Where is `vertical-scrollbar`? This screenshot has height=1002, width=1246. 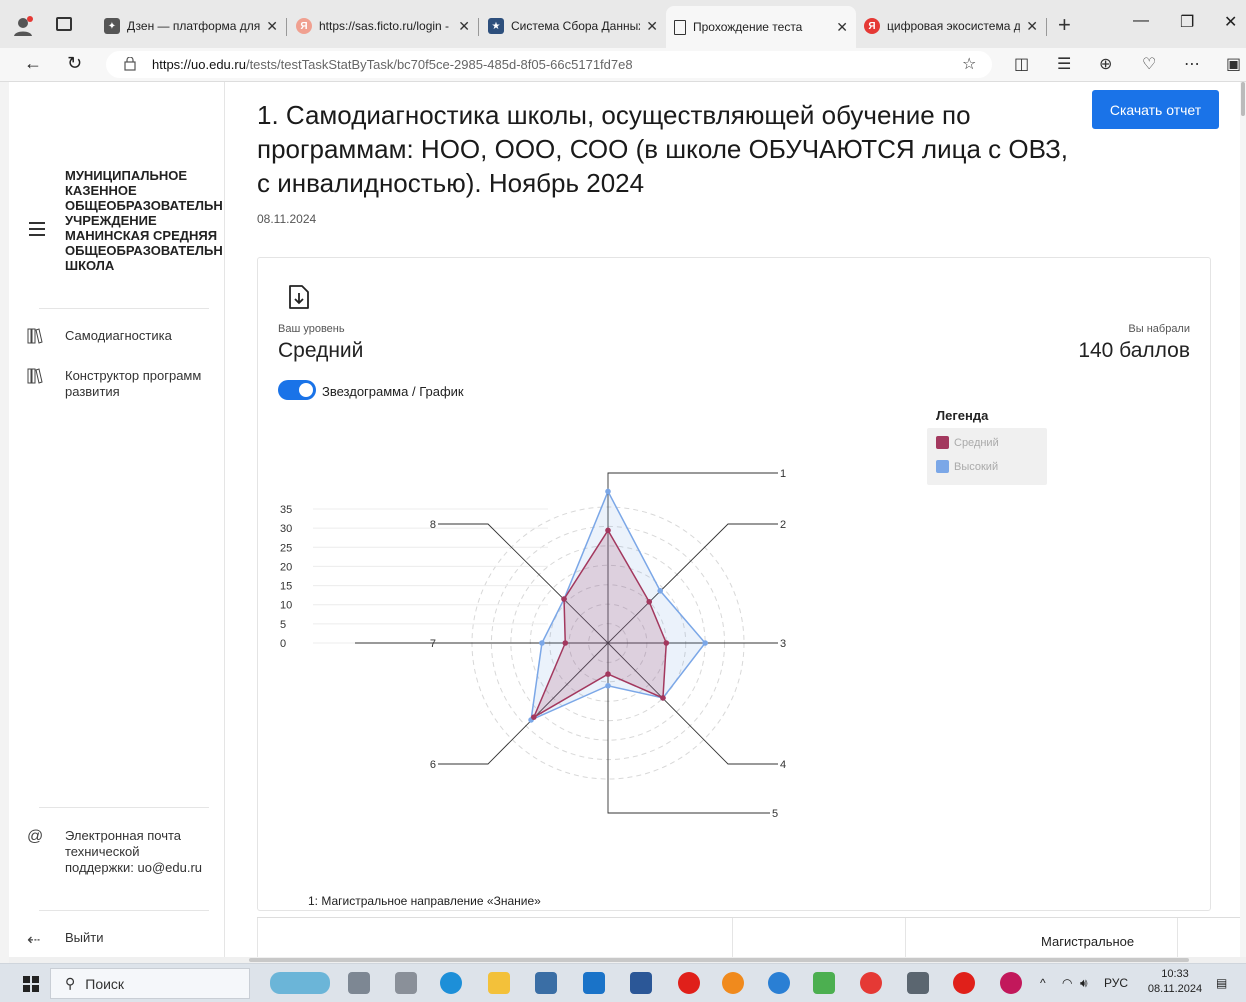
vertical-scrollbar is located at coordinates (1243, 519).